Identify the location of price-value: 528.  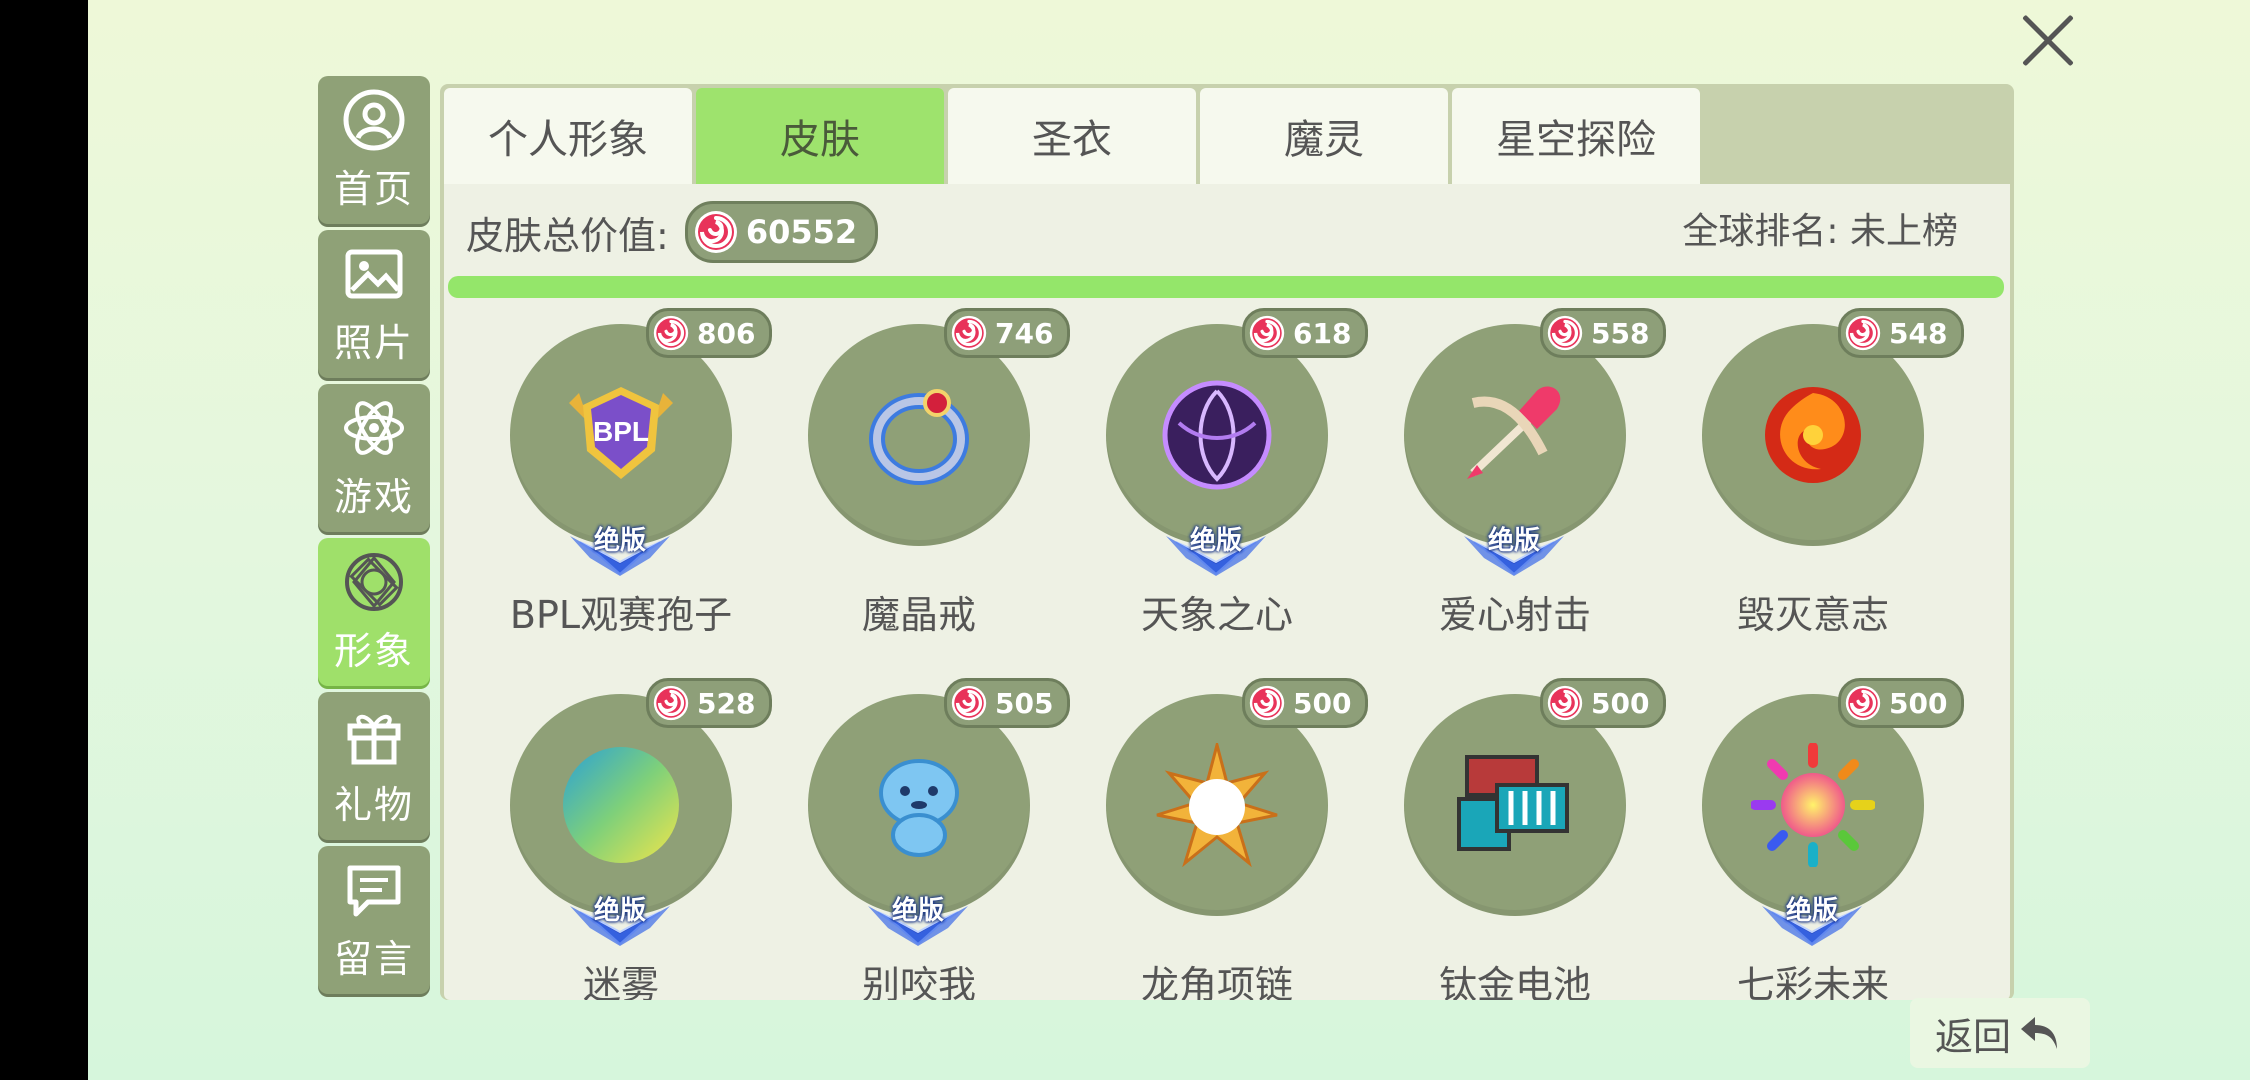
(726, 703).